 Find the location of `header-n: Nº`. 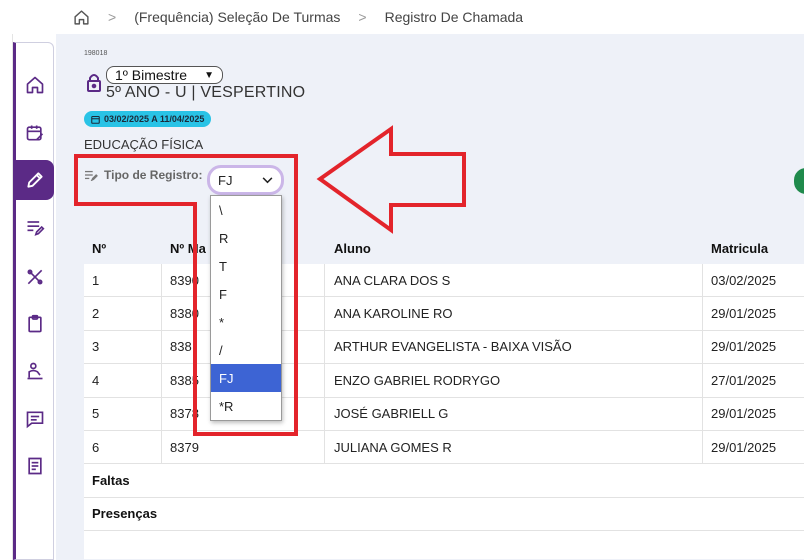

header-n: Nº is located at coordinates (99, 248).